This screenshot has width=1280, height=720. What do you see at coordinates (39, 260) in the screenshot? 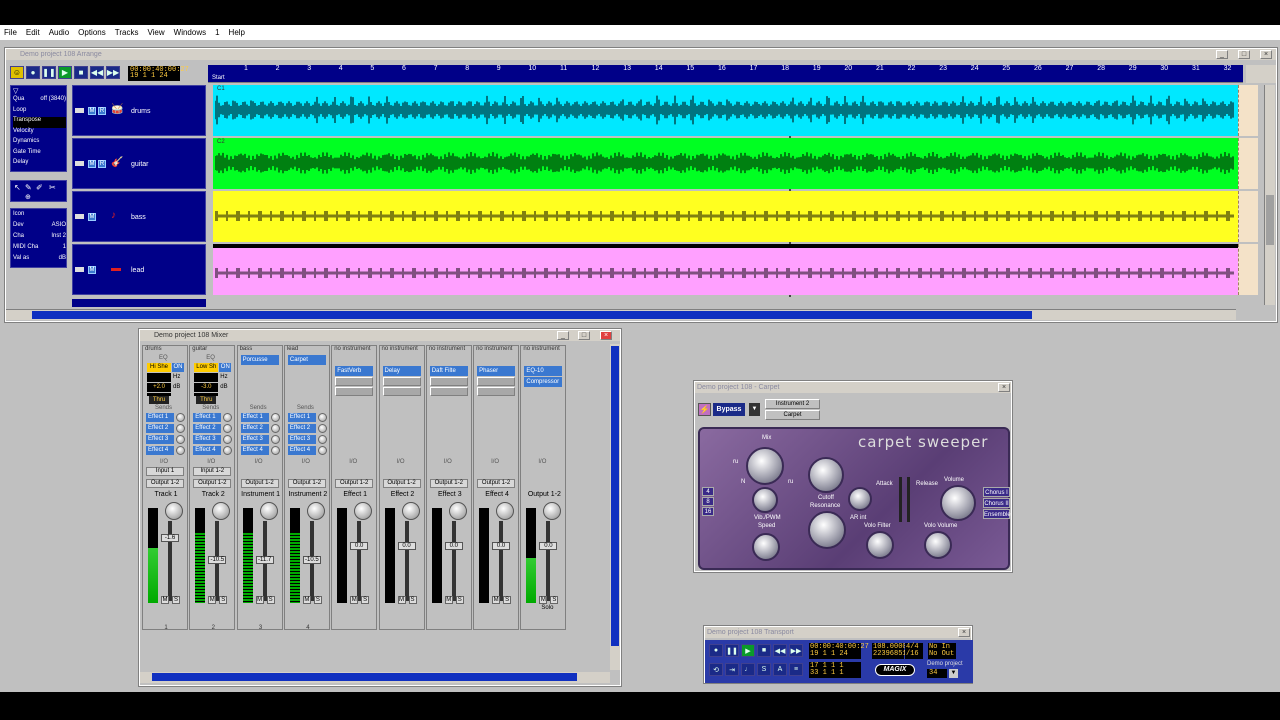
I see `inspector-row: Val as dB` at bounding box center [39, 260].